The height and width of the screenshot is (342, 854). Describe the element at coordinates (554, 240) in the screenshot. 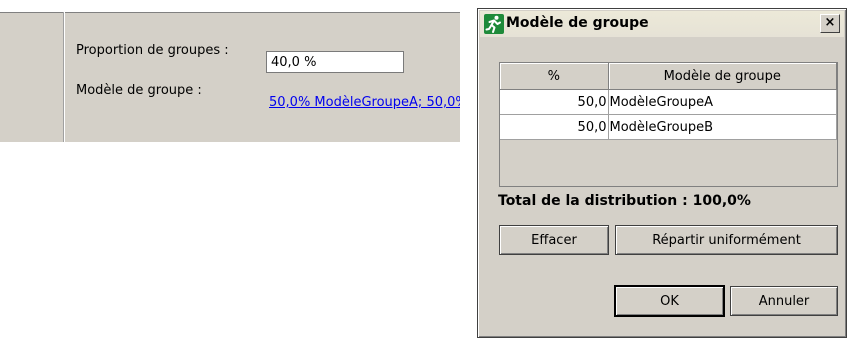

I see `clear-button: Effacer` at that location.